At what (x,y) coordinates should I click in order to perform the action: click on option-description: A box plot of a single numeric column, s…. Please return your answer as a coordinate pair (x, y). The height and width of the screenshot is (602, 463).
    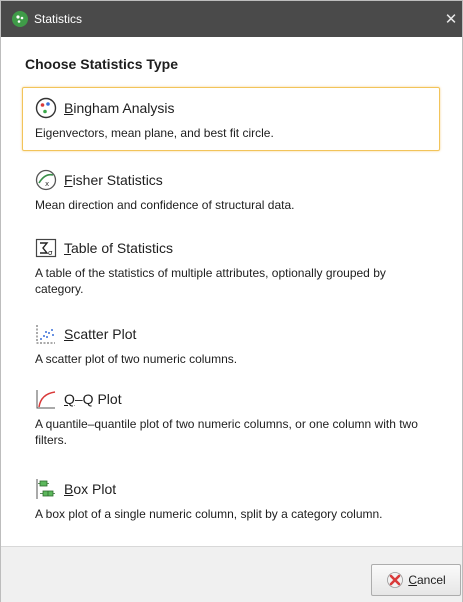
    Looking at the image, I should click on (209, 514).